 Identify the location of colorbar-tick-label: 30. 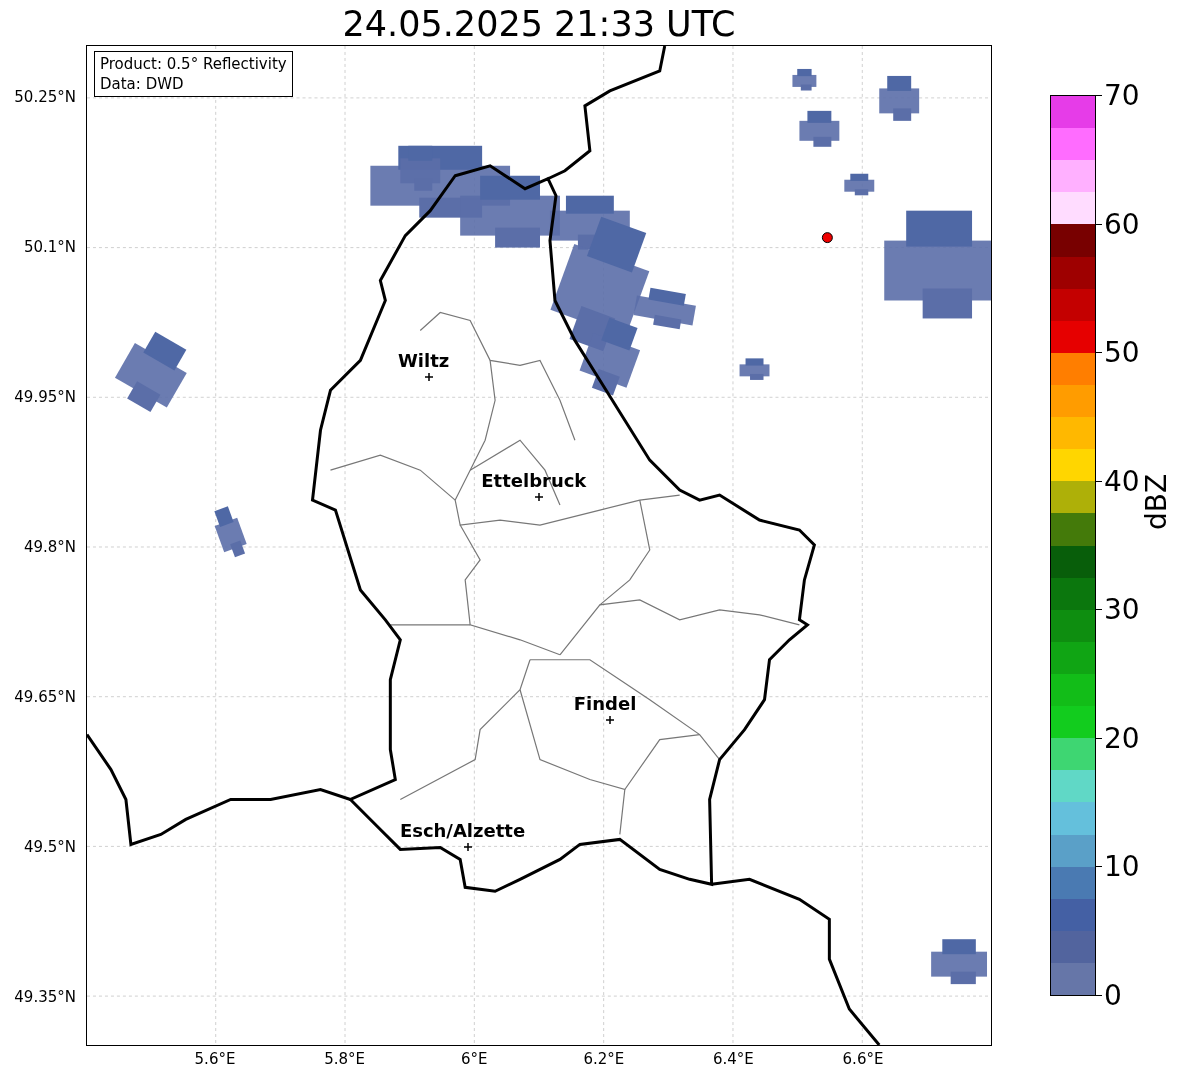
(1122, 609).